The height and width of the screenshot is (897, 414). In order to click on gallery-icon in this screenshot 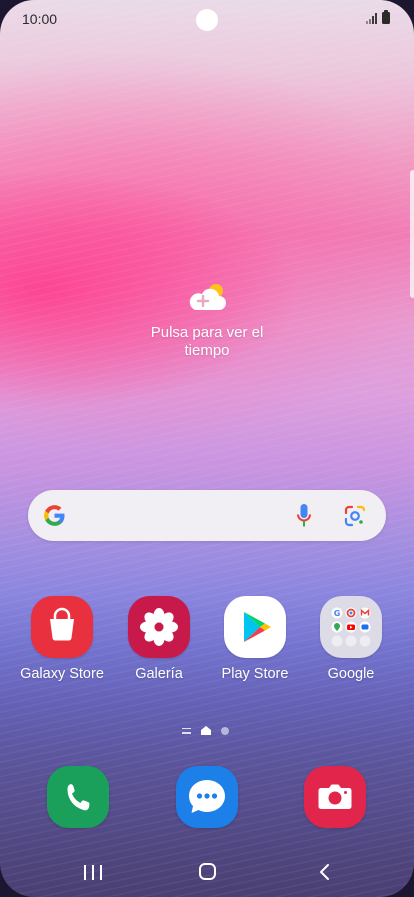, I will do `click(159, 627)`.